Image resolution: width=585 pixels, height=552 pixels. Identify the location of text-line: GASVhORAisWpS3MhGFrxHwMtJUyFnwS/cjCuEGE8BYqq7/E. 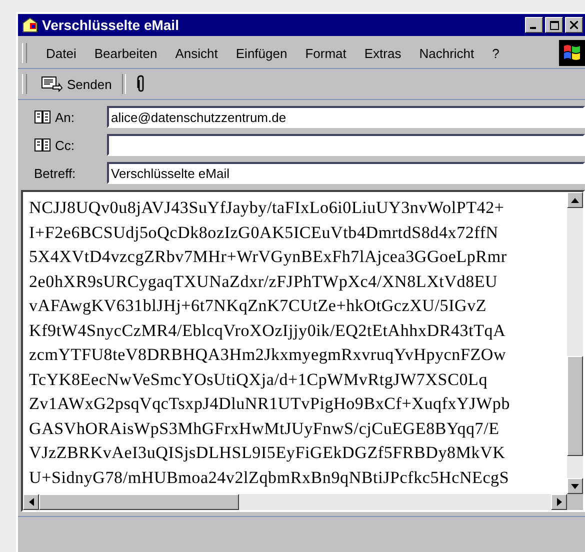
(264, 429).